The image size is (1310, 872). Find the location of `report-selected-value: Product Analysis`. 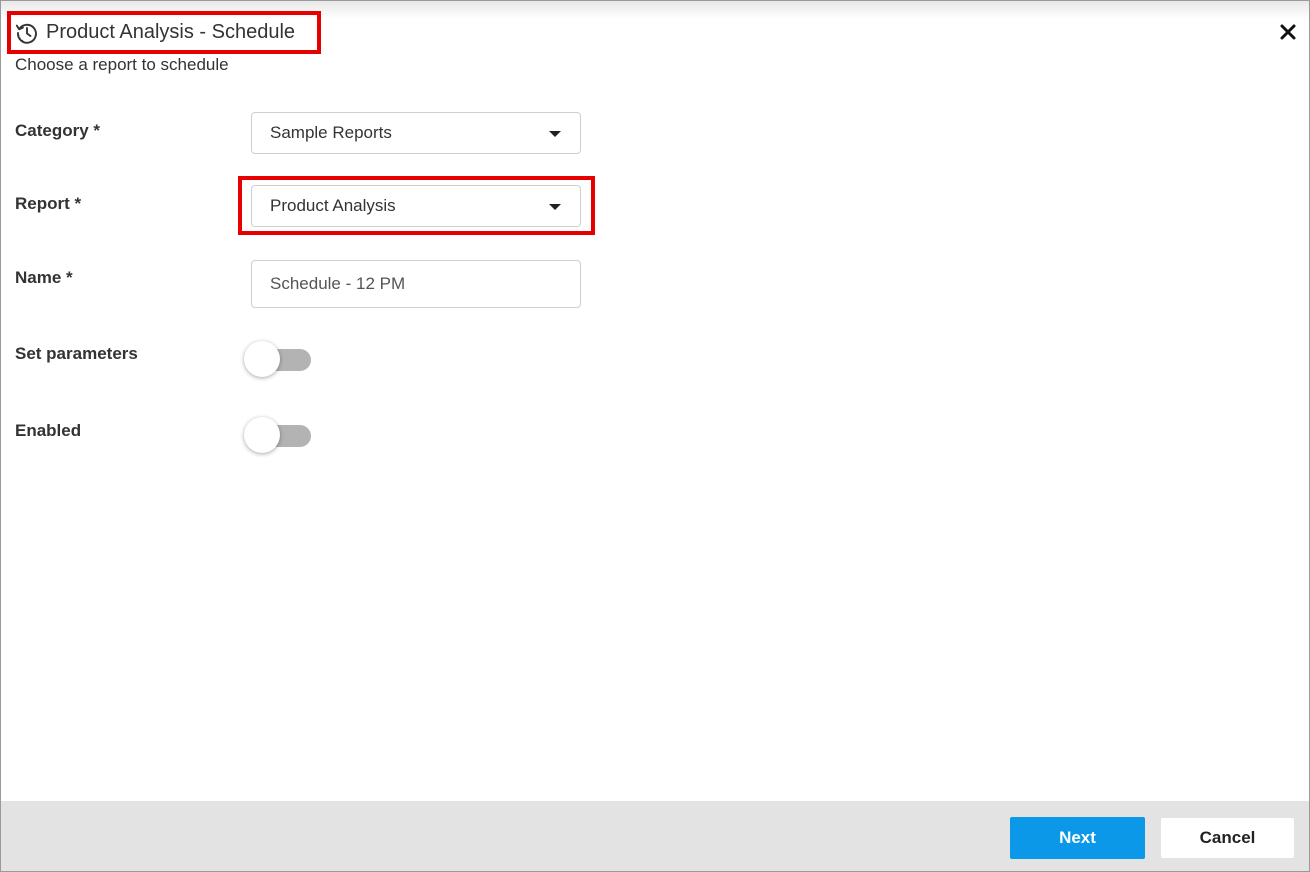

report-selected-value: Product Analysis is located at coordinates (333, 205).